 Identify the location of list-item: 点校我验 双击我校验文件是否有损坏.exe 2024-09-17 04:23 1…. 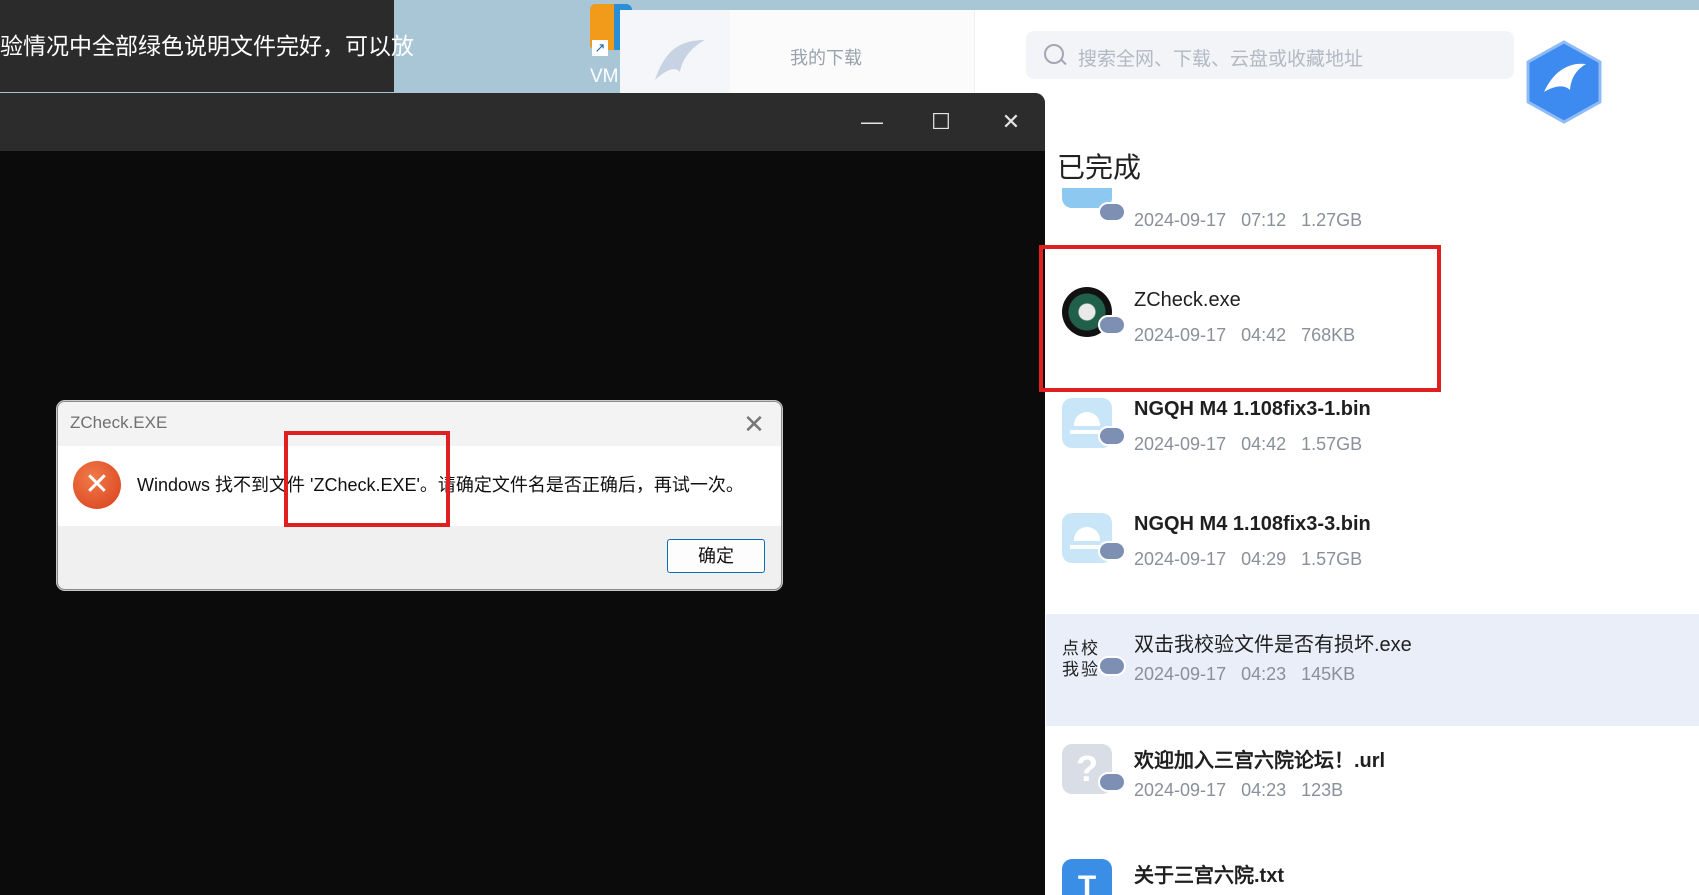
(1372, 670).